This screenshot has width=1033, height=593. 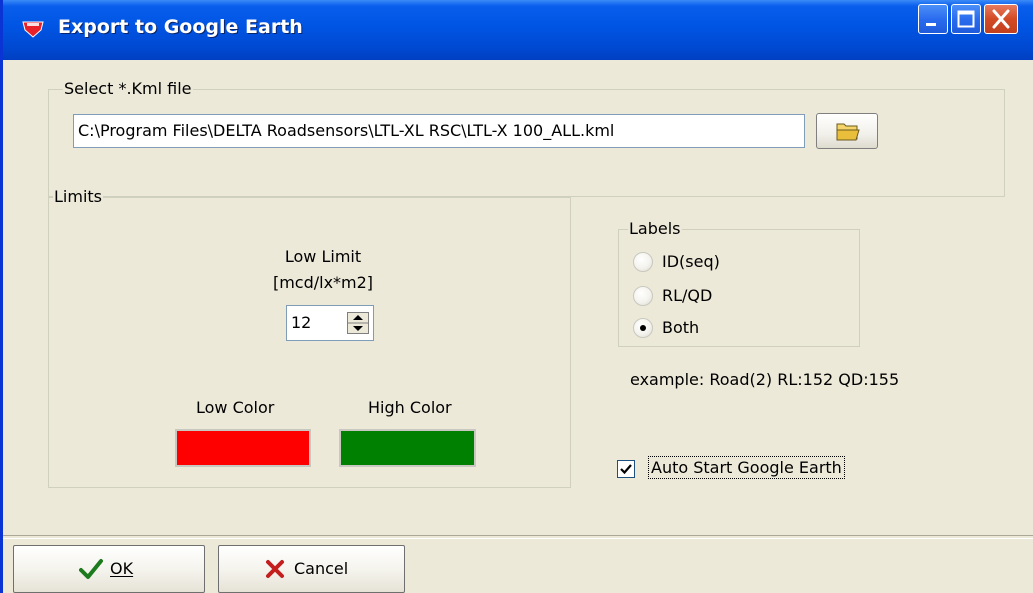 I want to click on kml-file-group-title: Select *.Kml file, so click(x=128, y=88).